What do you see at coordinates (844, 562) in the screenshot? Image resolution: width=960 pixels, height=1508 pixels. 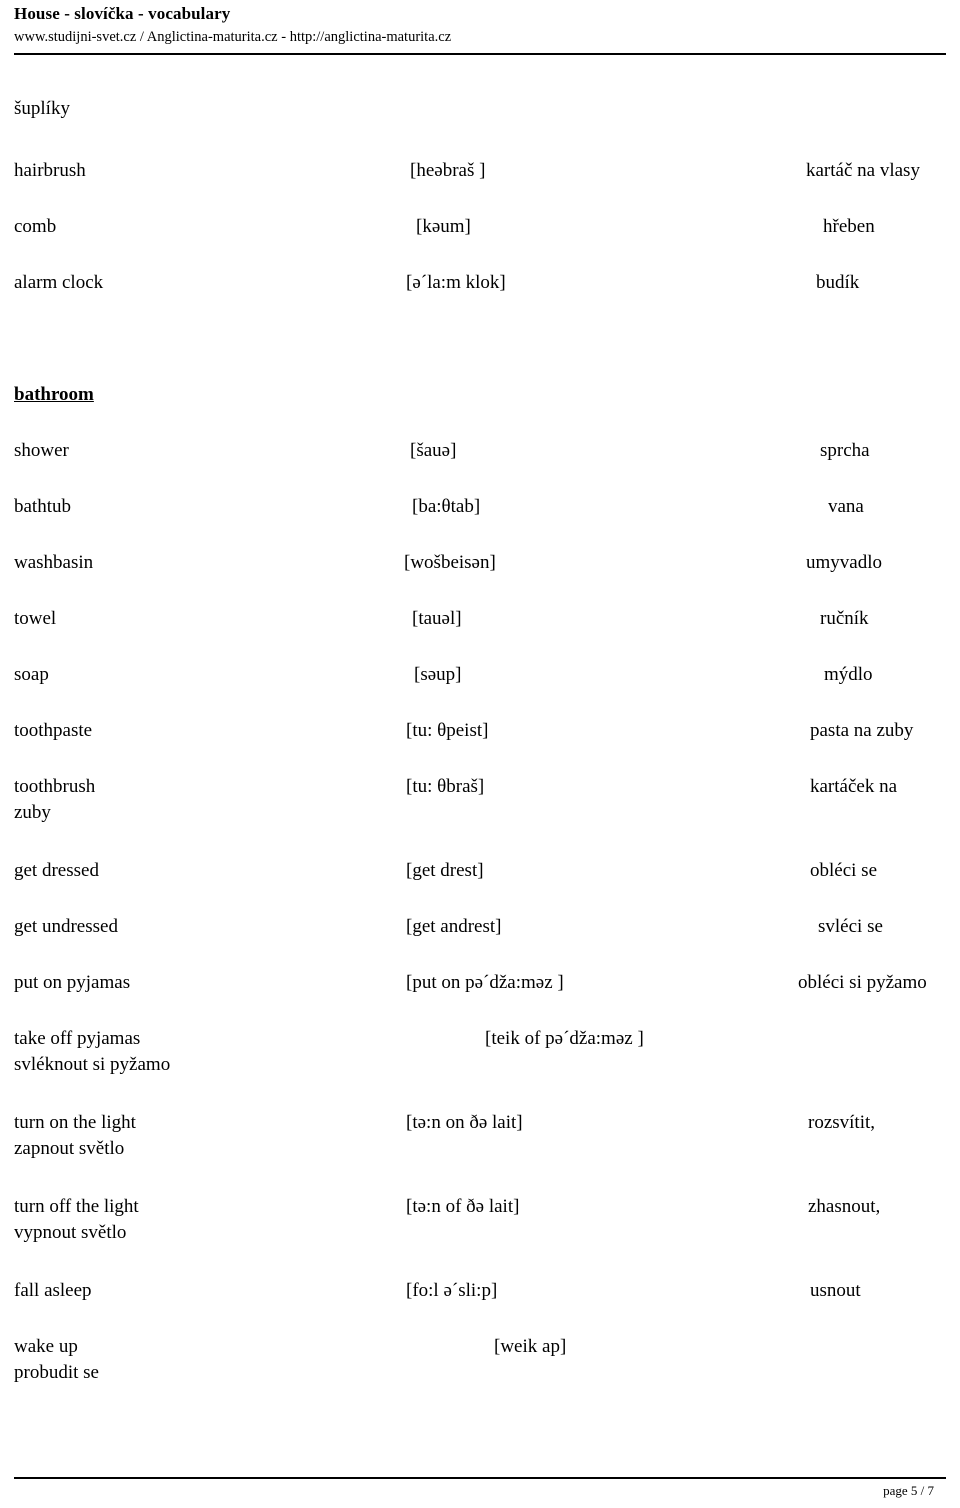 I see `term-czech: umyvadlo` at bounding box center [844, 562].